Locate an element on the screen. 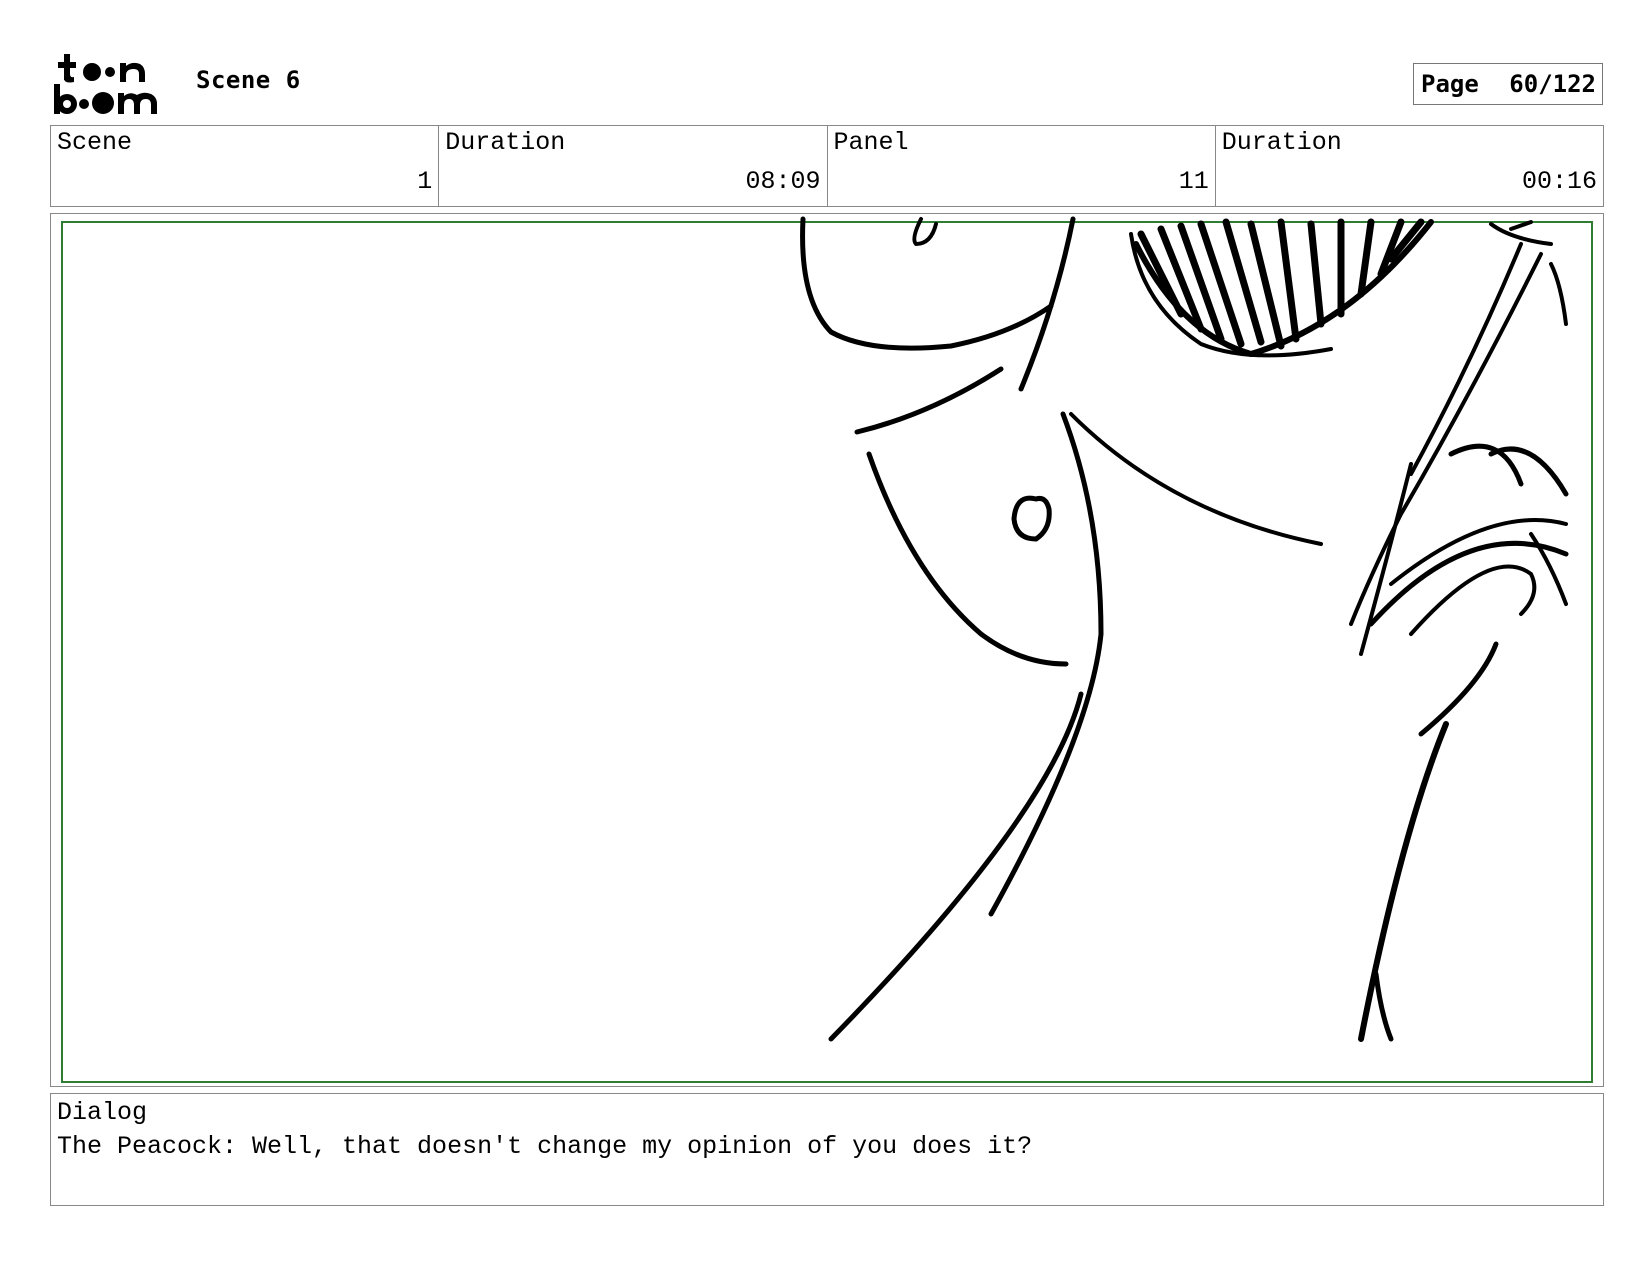 Image resolution: width=1650 pixels, height=1275 pixels. toon-boom-logo is located at coordinates (112, 84).